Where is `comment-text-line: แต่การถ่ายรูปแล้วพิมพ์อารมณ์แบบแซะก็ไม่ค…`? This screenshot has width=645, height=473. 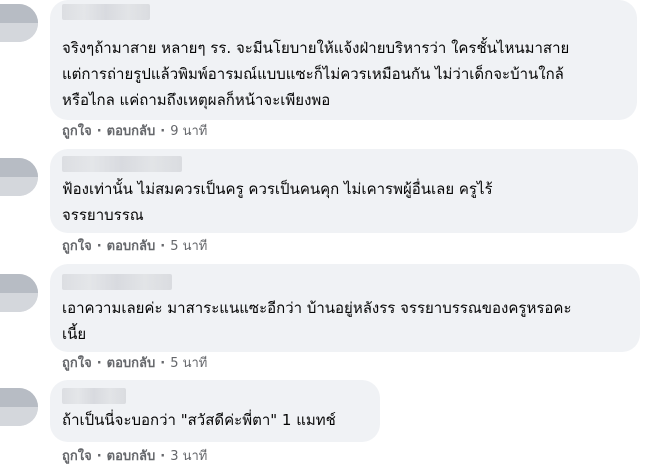
comment-text-line: แต่การถ่ายรูปแล้วพิมพ์อารมณ์แบบแซะก็ไม่ค… is located at coordinates (313, 74).